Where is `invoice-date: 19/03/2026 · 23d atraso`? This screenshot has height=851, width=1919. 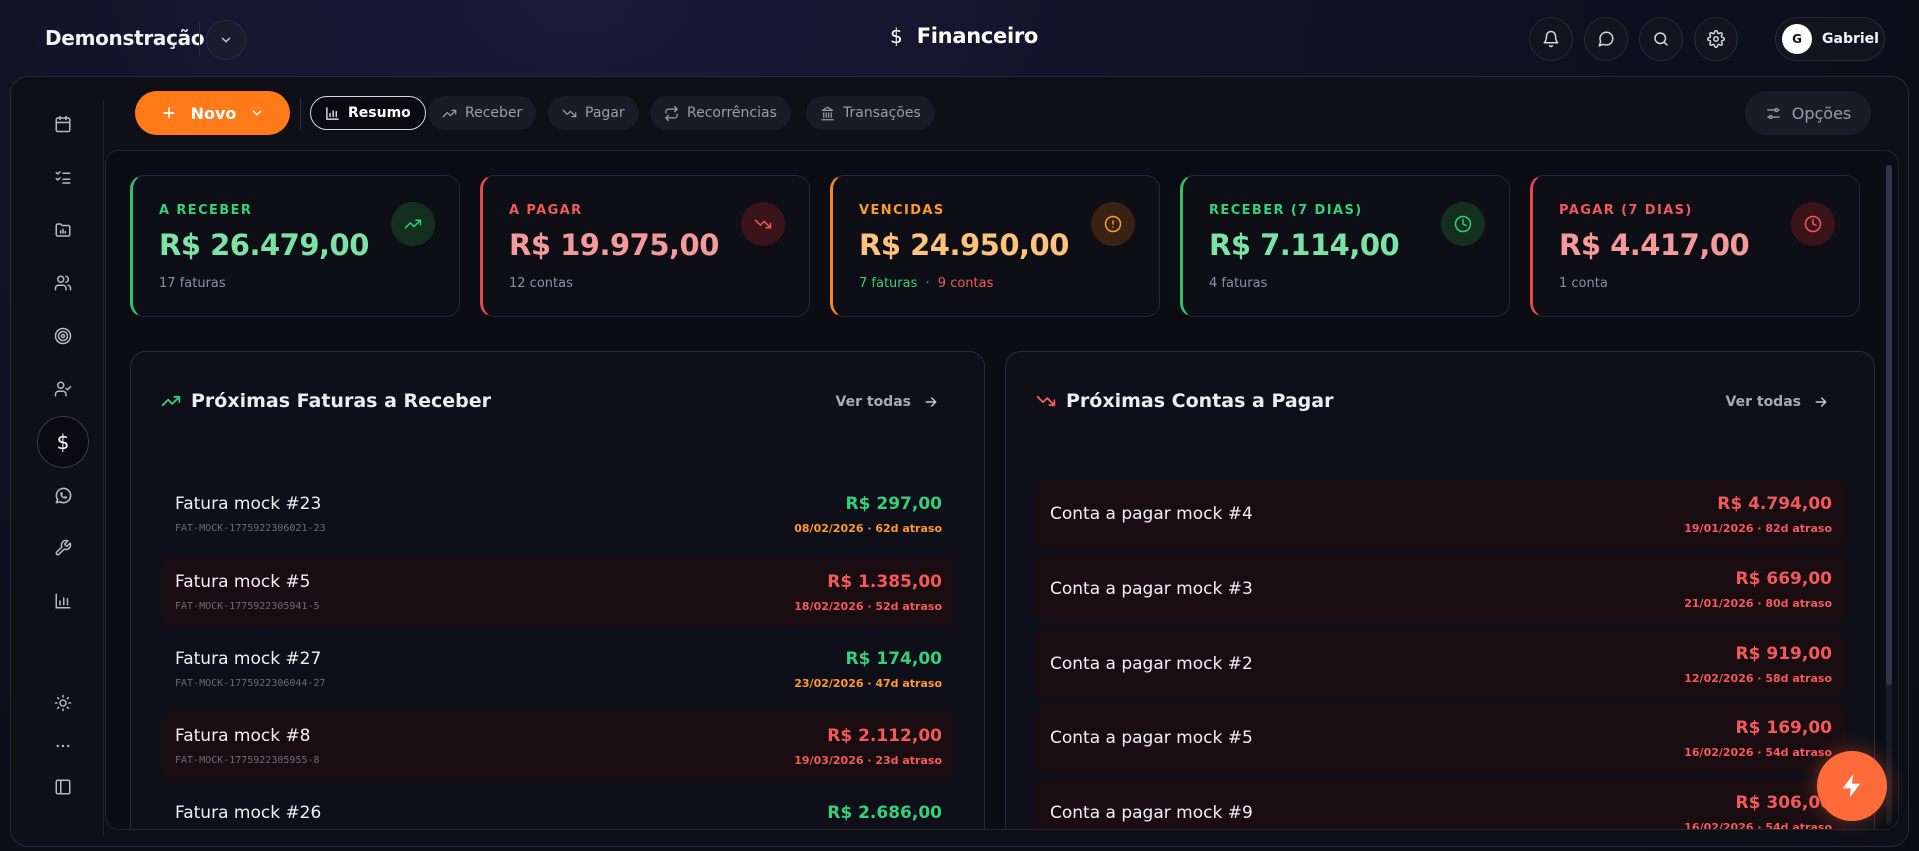 invoice-date: 19/03/2026 · 23d atraso is located at coordinates (868, 760).